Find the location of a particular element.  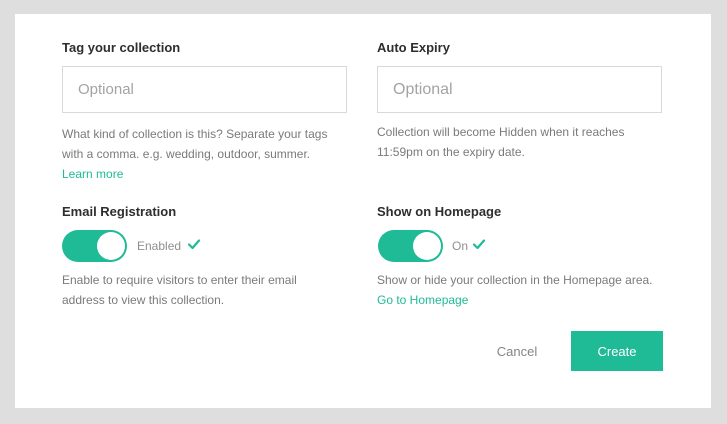

go-to-homepage-link: Go to Homepage is located at coordinates (422, 300).